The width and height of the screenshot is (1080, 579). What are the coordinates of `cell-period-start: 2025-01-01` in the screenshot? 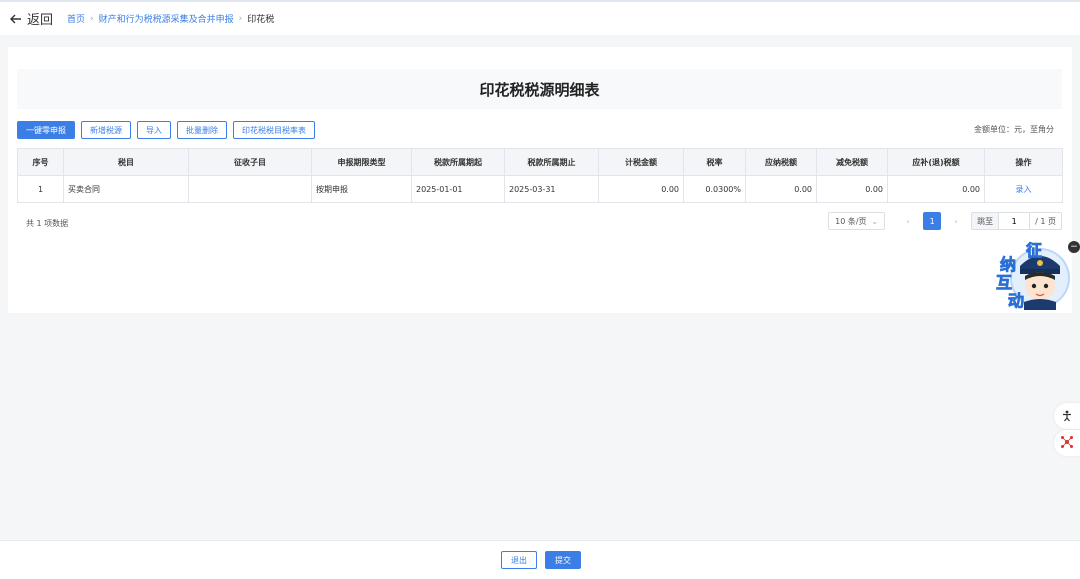 It's located at (458, 189).